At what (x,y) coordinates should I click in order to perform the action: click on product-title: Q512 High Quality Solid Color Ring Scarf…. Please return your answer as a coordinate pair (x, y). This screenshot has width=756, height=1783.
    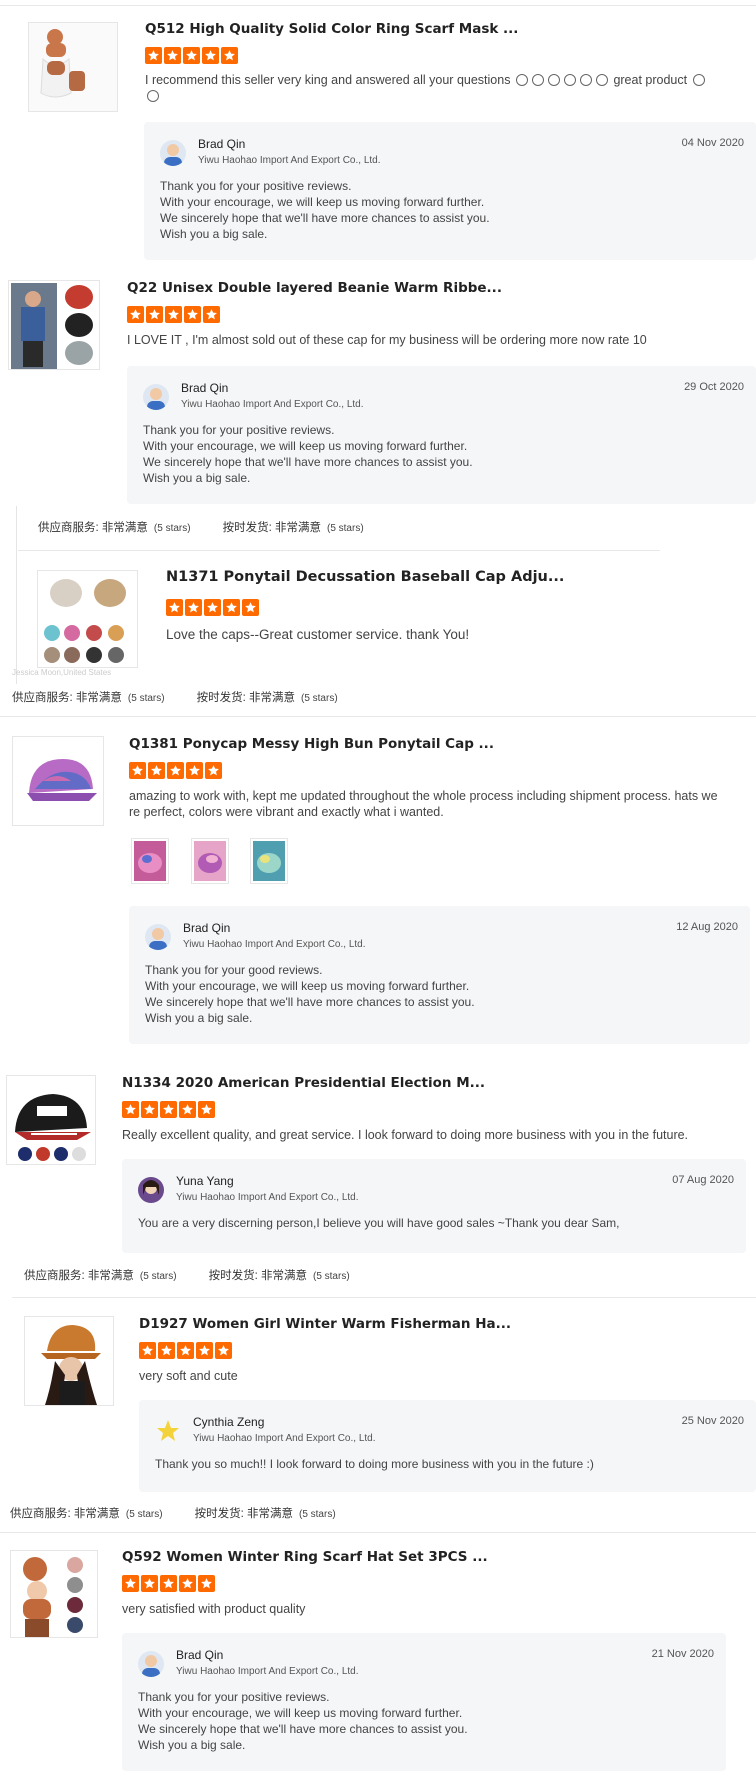
    Looking at the image, I should click on (331, 29).